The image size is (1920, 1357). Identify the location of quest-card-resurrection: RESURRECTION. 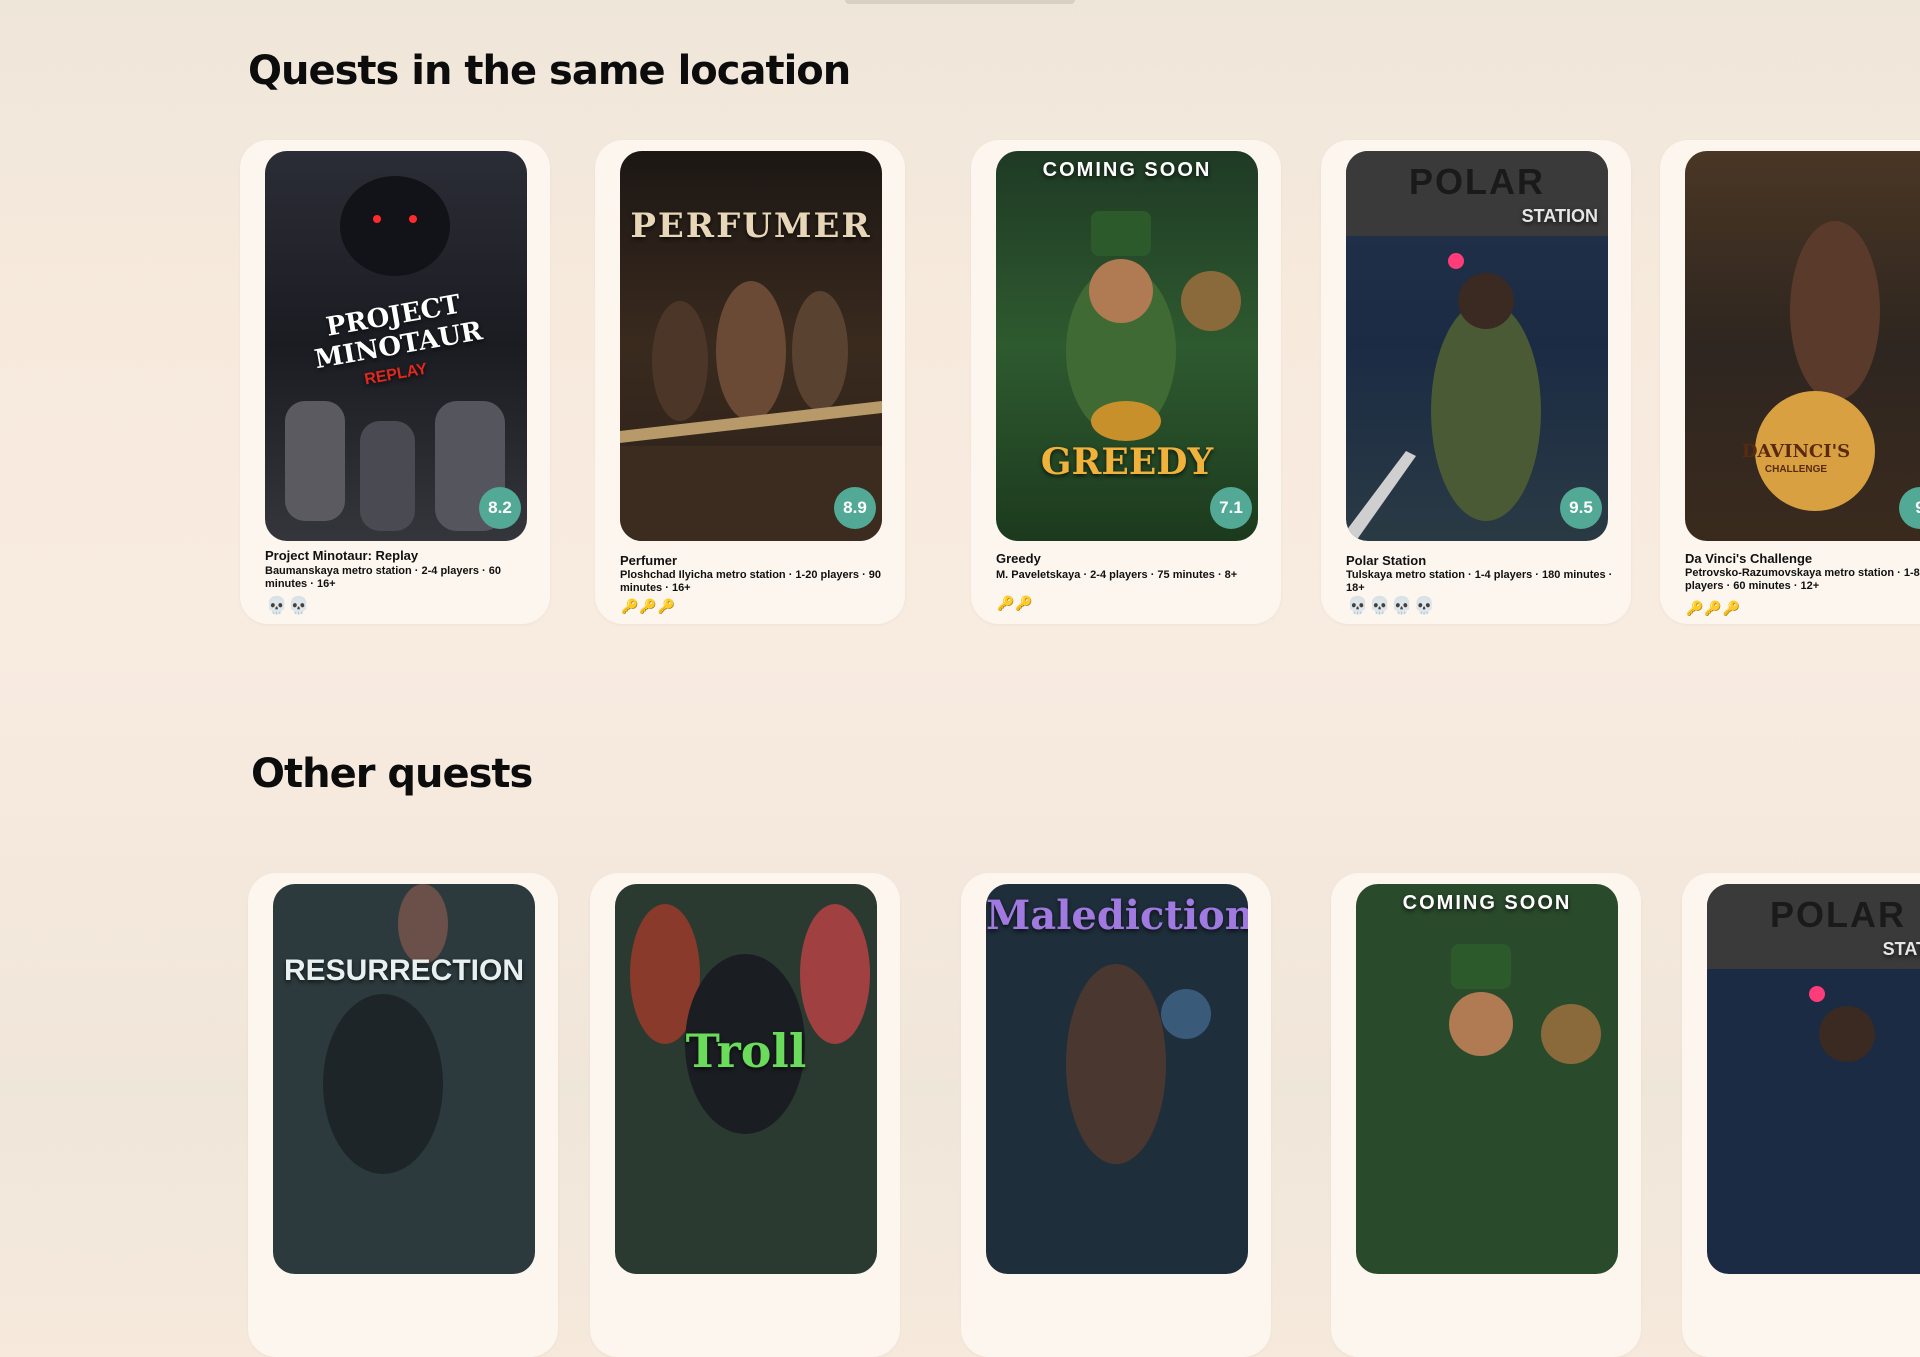
(403, 1115).